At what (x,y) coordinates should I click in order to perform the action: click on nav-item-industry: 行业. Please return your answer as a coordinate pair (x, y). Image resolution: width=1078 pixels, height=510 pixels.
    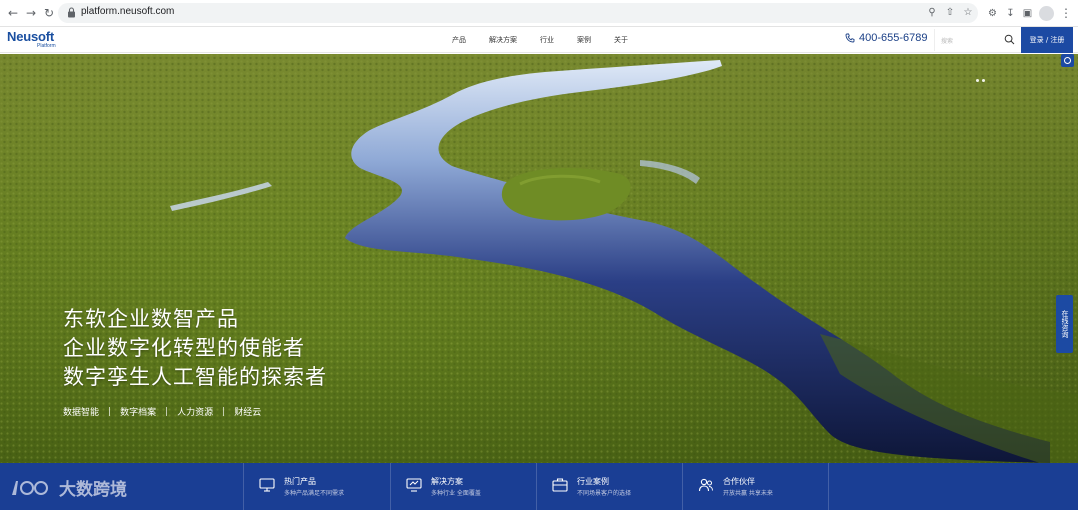
    Looking at the image, I should click on (547, 40).